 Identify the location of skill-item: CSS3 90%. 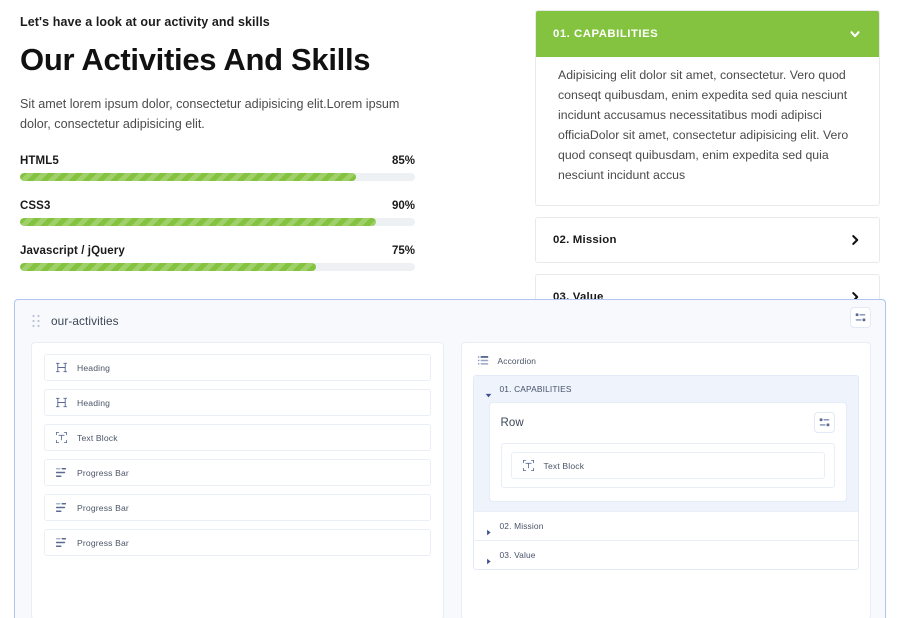
(217, 213).